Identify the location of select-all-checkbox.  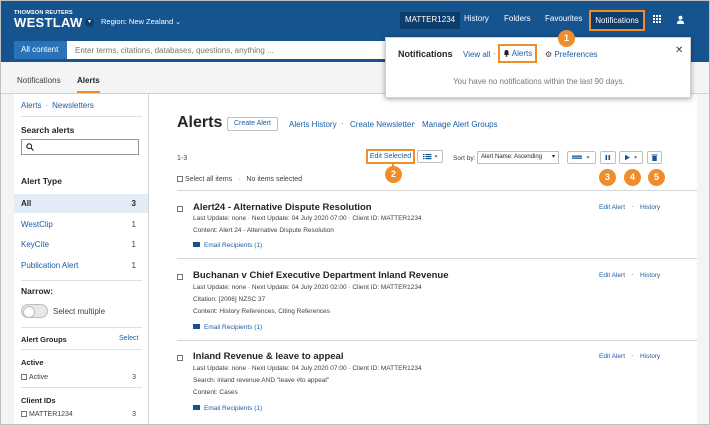
(180, 179).